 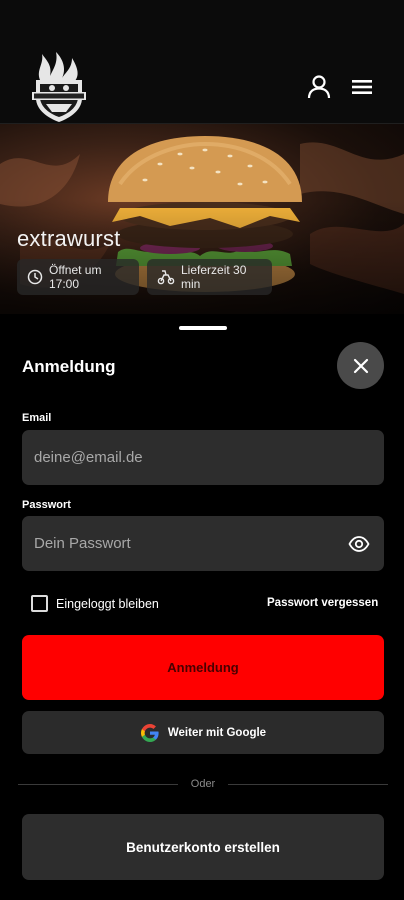 What do you see at coordinates (359, 544) in the screenshot?
I see `eye-icon` at bounding box center [359, 544].